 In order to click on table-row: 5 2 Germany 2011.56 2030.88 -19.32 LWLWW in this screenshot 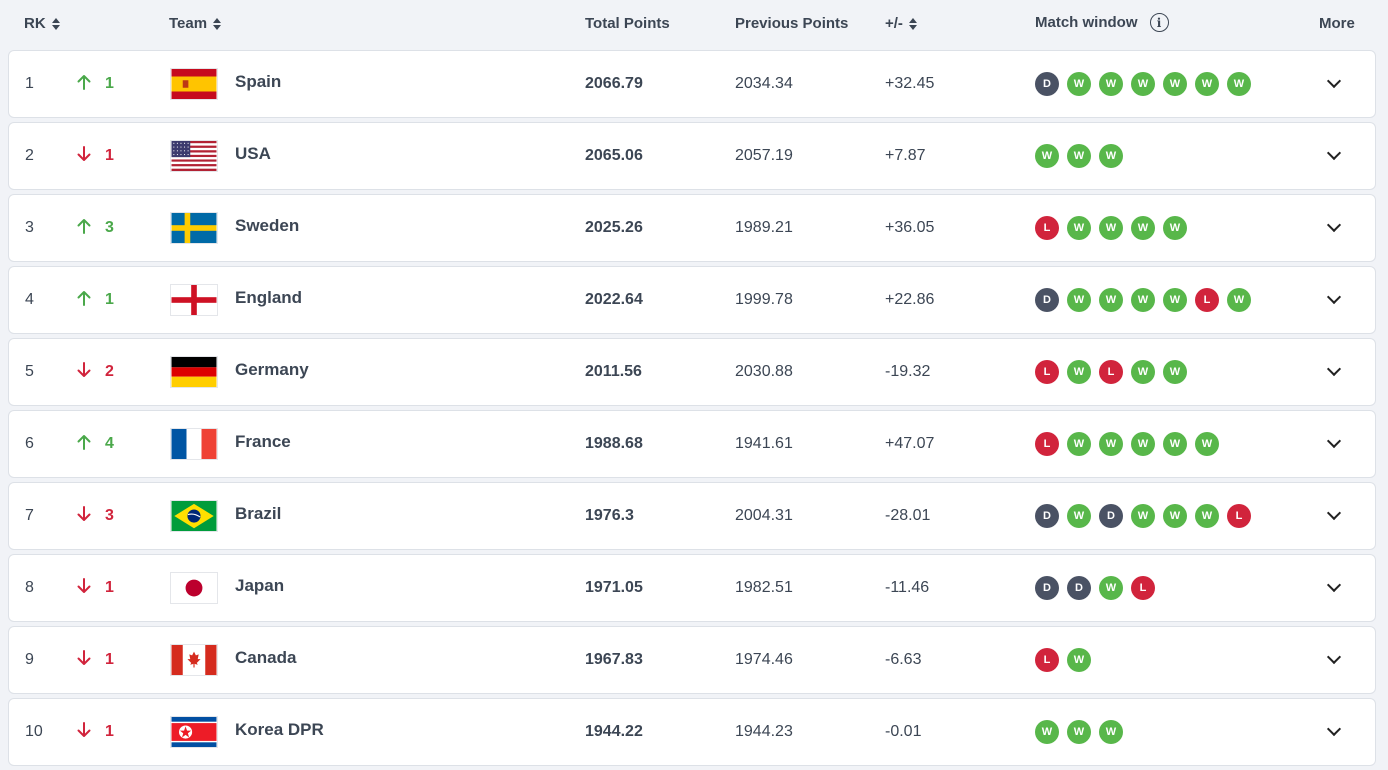, I will do `click(692, 372)`.